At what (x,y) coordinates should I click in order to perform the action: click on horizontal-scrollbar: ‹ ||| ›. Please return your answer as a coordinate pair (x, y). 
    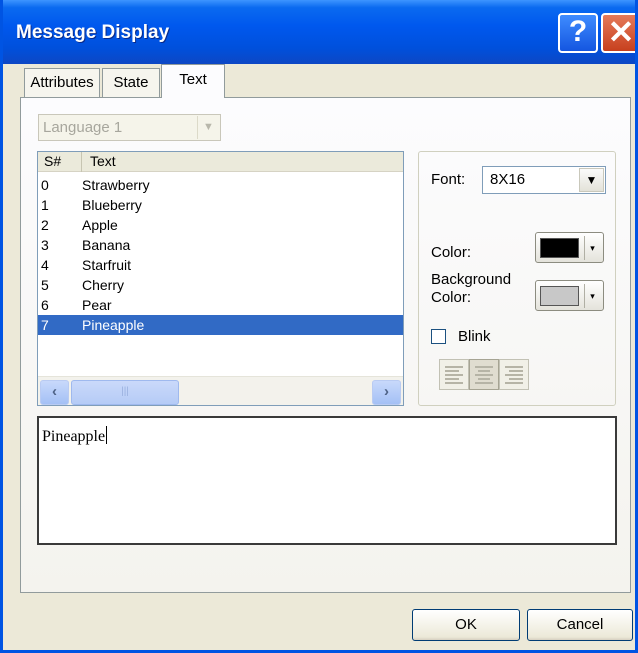
    Looking at the image, I should click on (220, 390).